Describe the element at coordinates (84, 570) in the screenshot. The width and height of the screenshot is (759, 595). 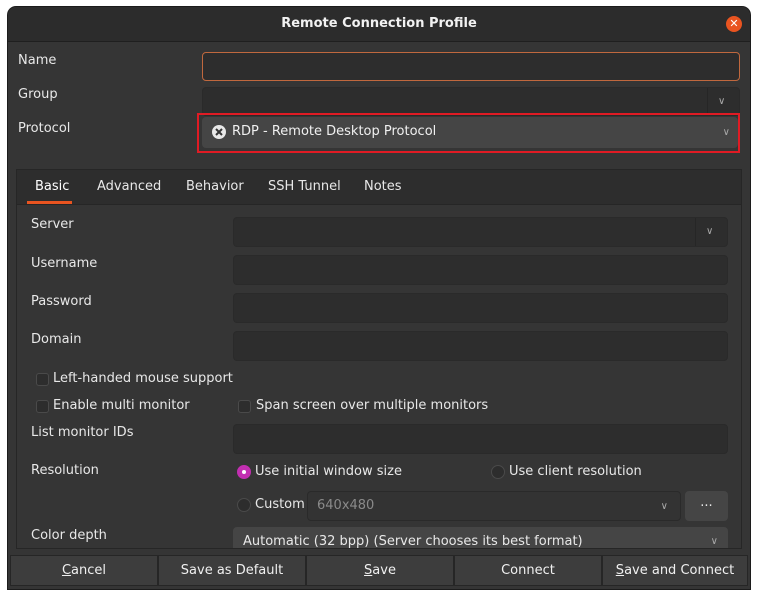
I see `cancel-button: Cancel` at that location.